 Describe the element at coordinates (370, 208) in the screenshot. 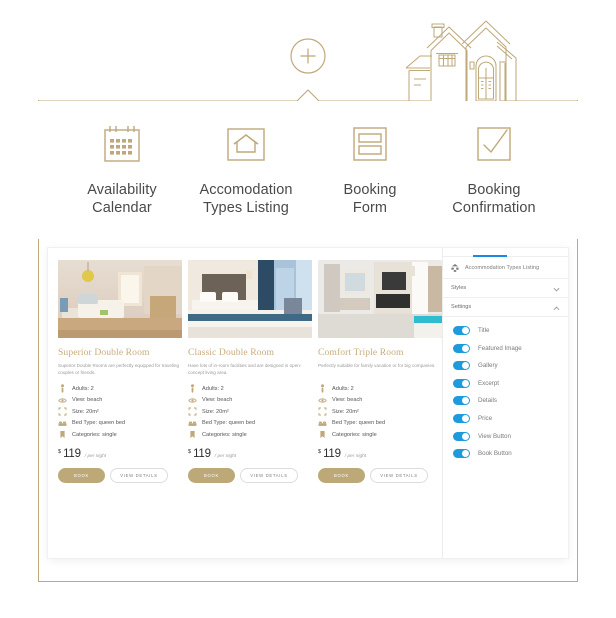

I see `feature-label-line2: Form` at that location.